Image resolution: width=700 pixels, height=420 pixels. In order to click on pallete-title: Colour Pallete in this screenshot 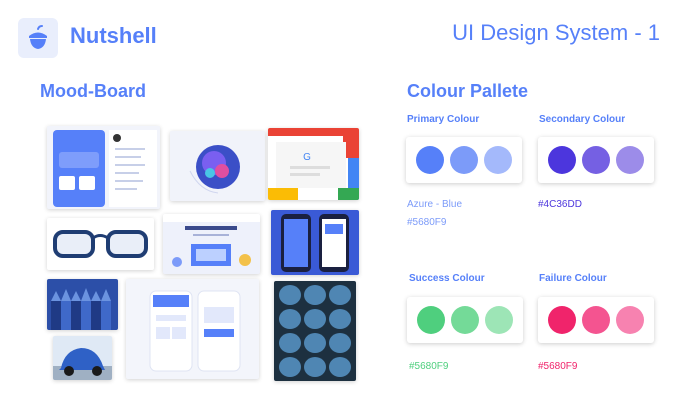, I will do `click(468, 91)`.